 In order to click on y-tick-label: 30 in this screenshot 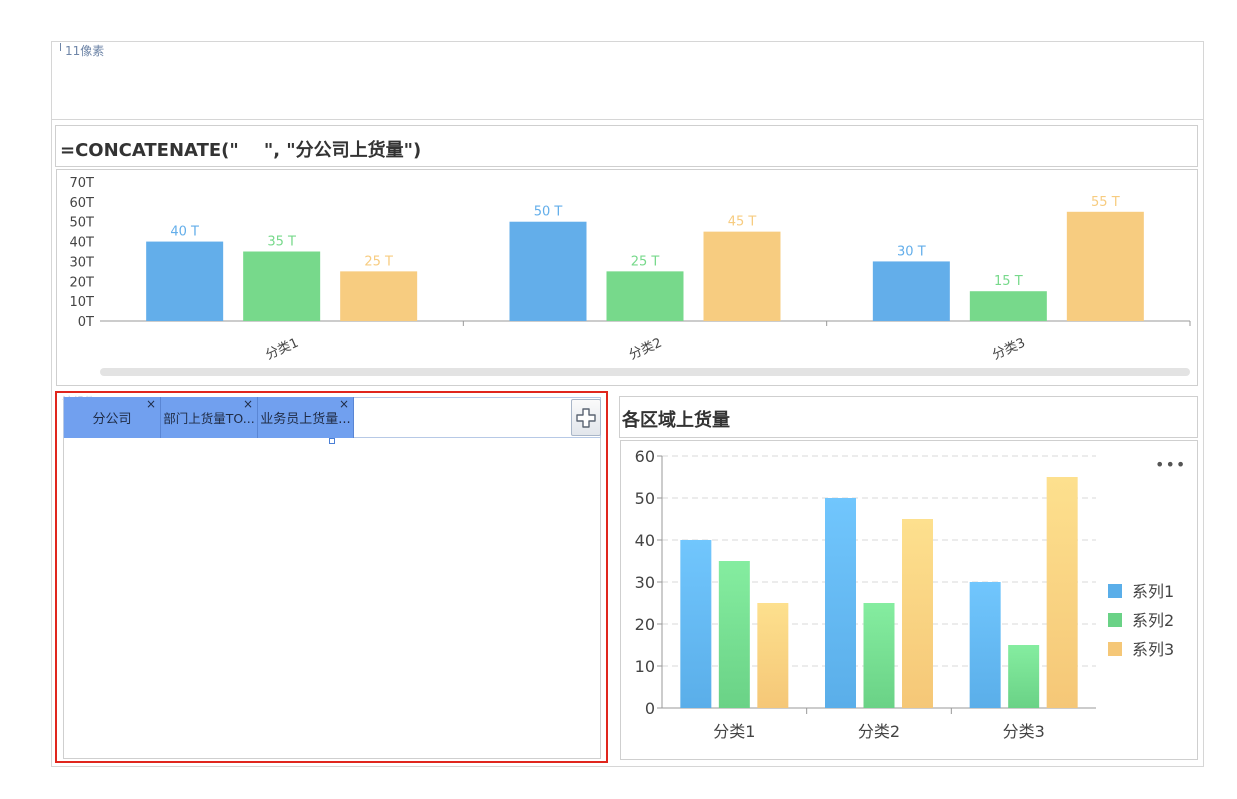, I will do `click(645, 582)`.